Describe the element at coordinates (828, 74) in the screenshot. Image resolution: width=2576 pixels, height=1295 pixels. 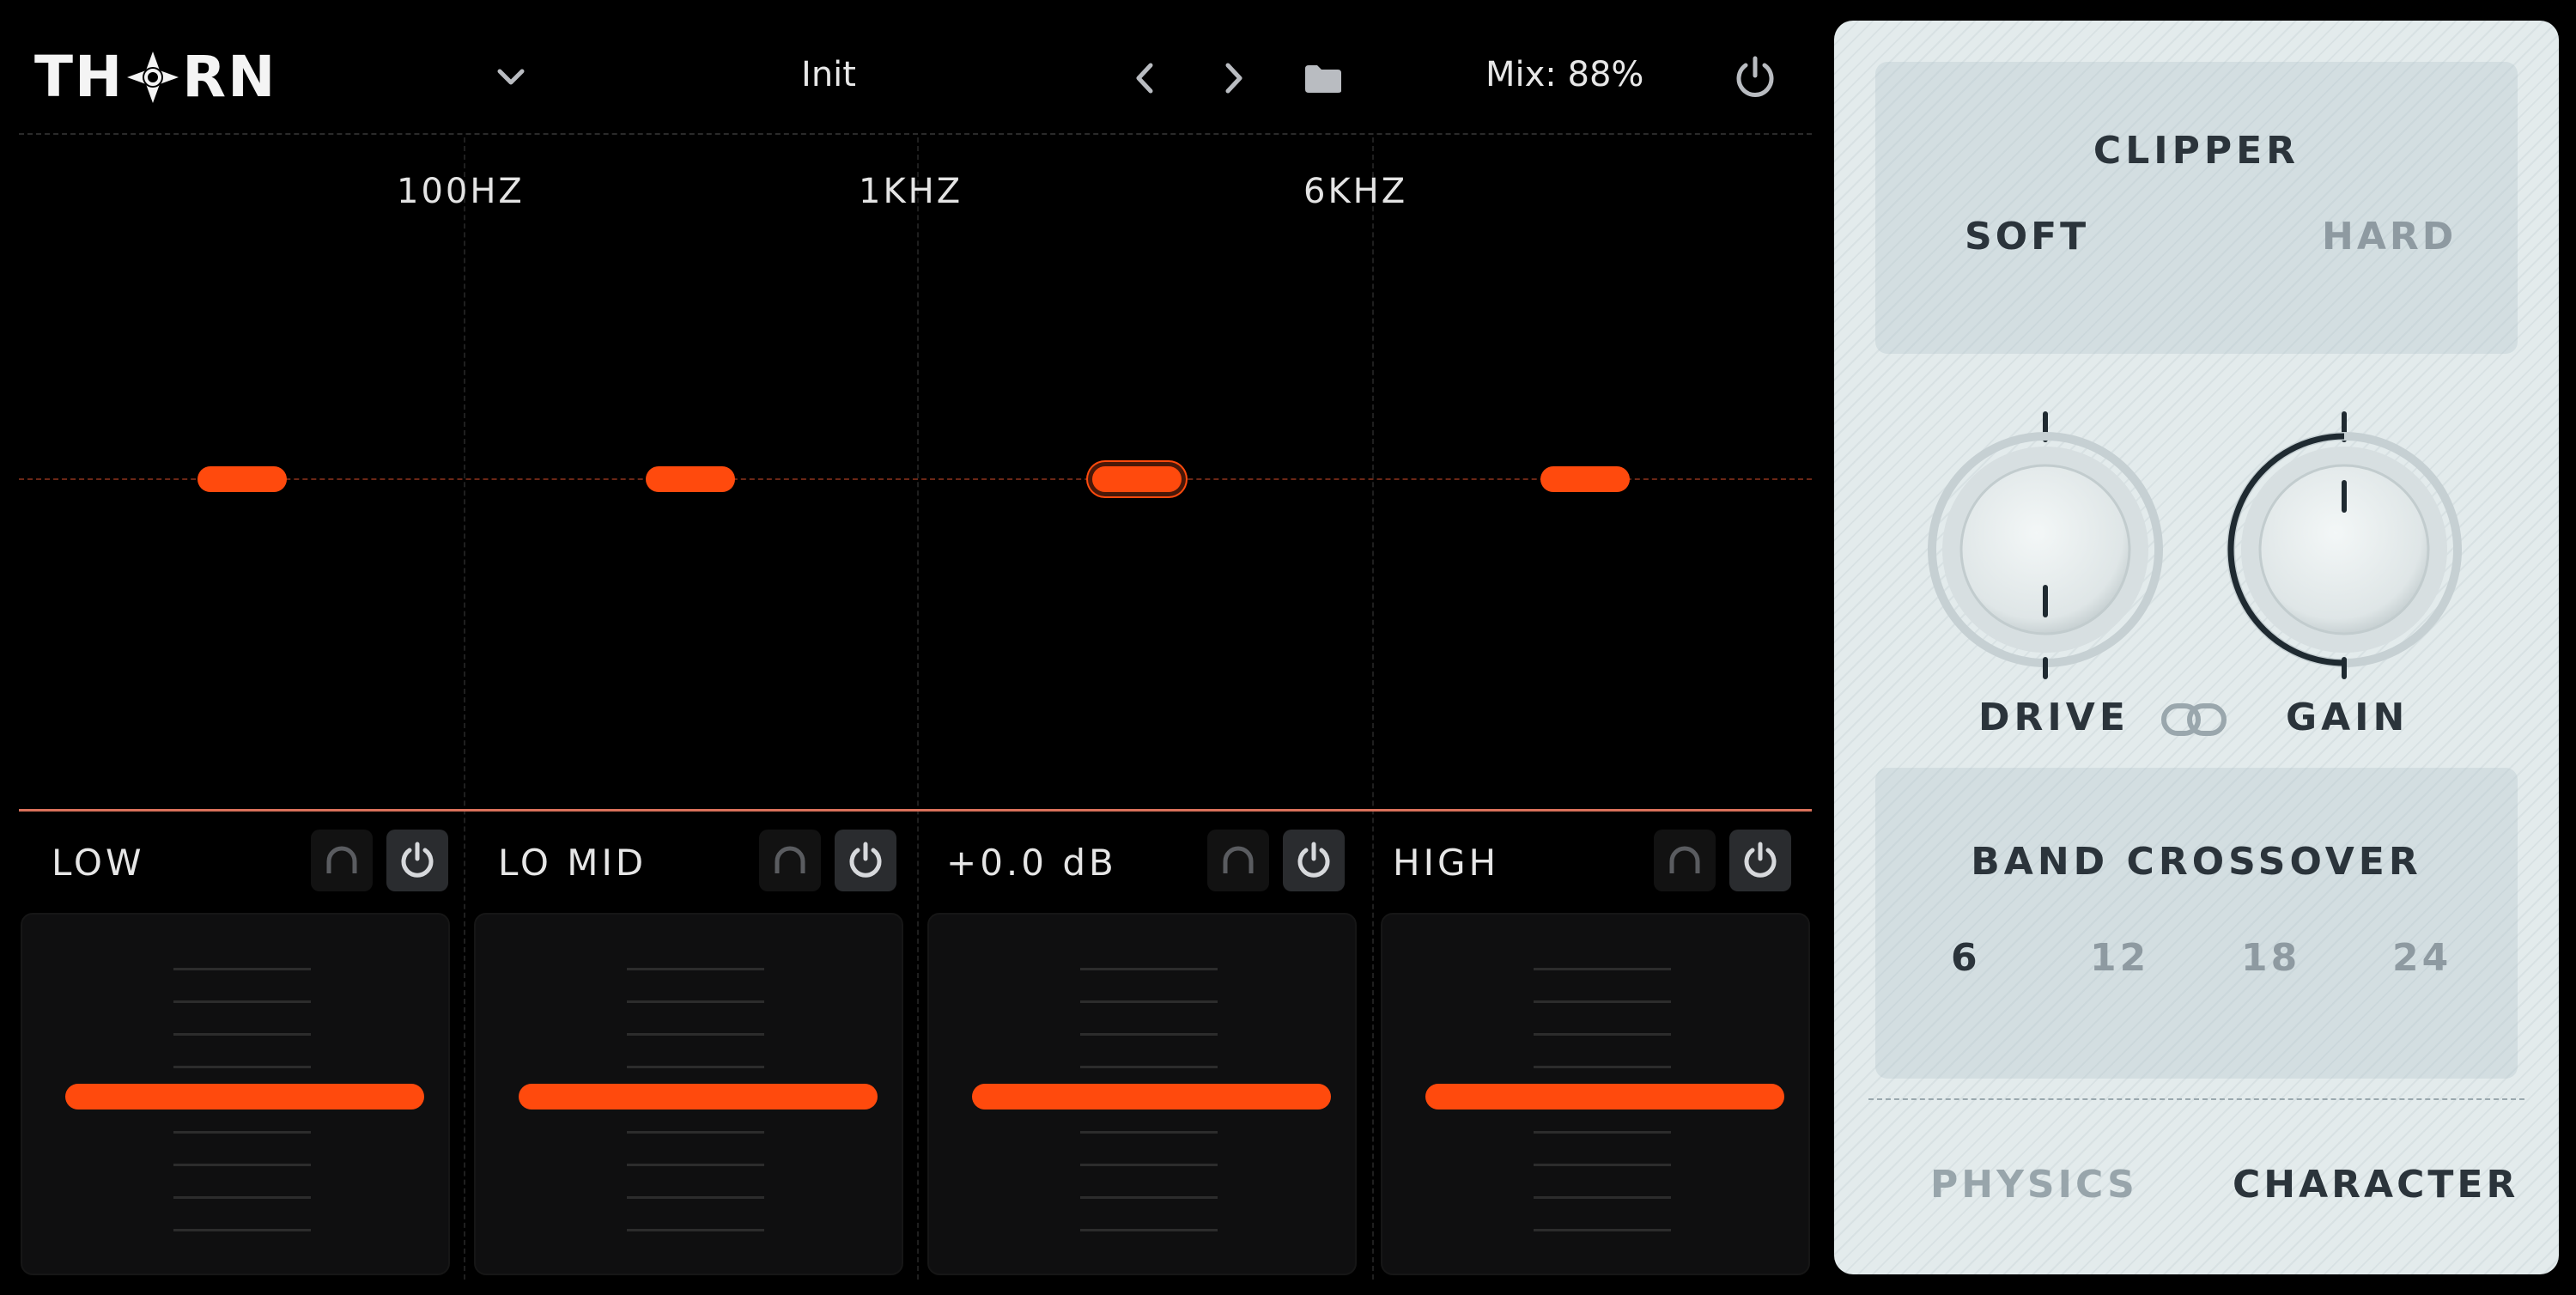
I see `preset-name: Init` at that location.